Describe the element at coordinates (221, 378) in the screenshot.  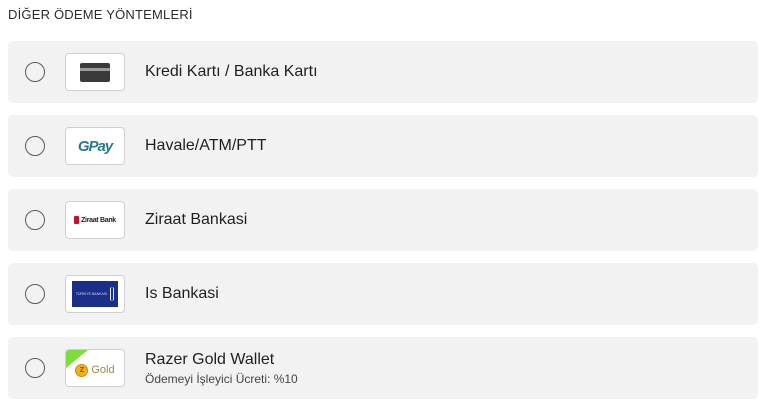
I see `processing-fee-note: Ödemeyi İşleyici Ücreti: %10` at that location.